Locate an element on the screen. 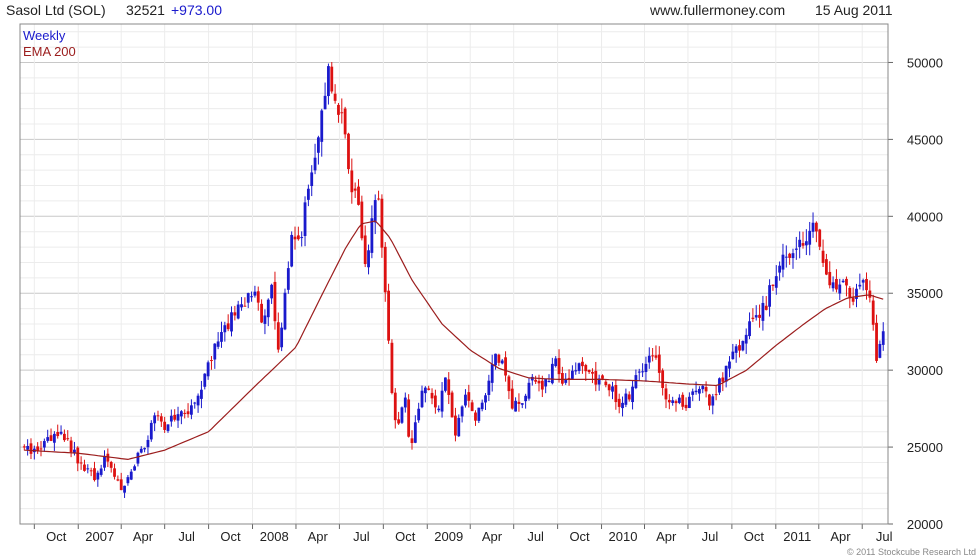 The height and width of the screenshot is (560, 980). legend-weekly: Weekly is located at coordinates (44, 35).